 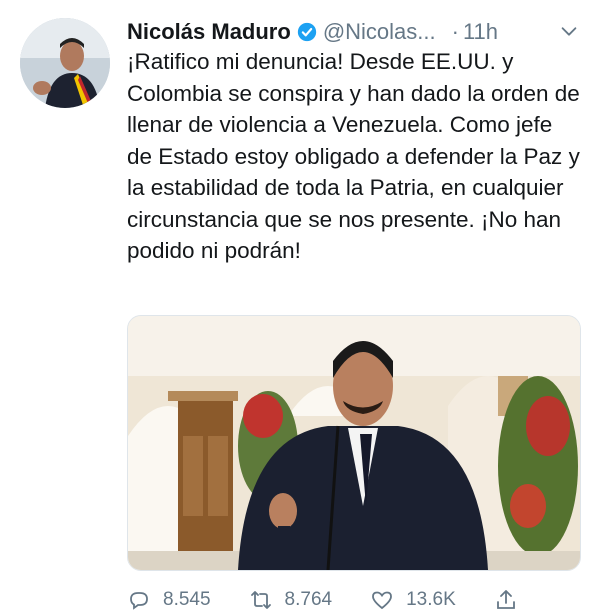 I want to click on author-avatar, so click(x=65, y=63).